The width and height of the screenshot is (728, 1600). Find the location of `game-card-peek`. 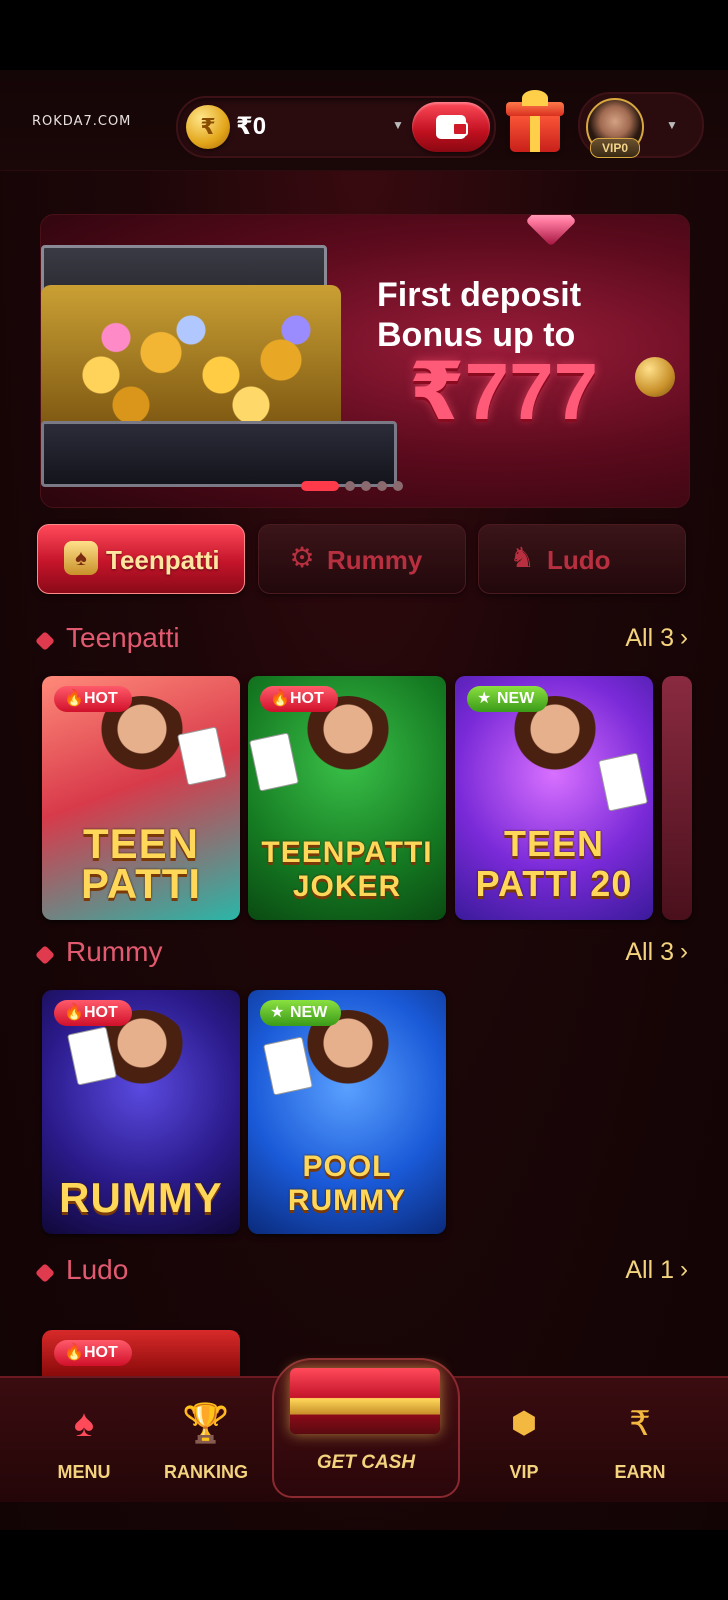

game-card-peek is located at coordinates (677, 798).